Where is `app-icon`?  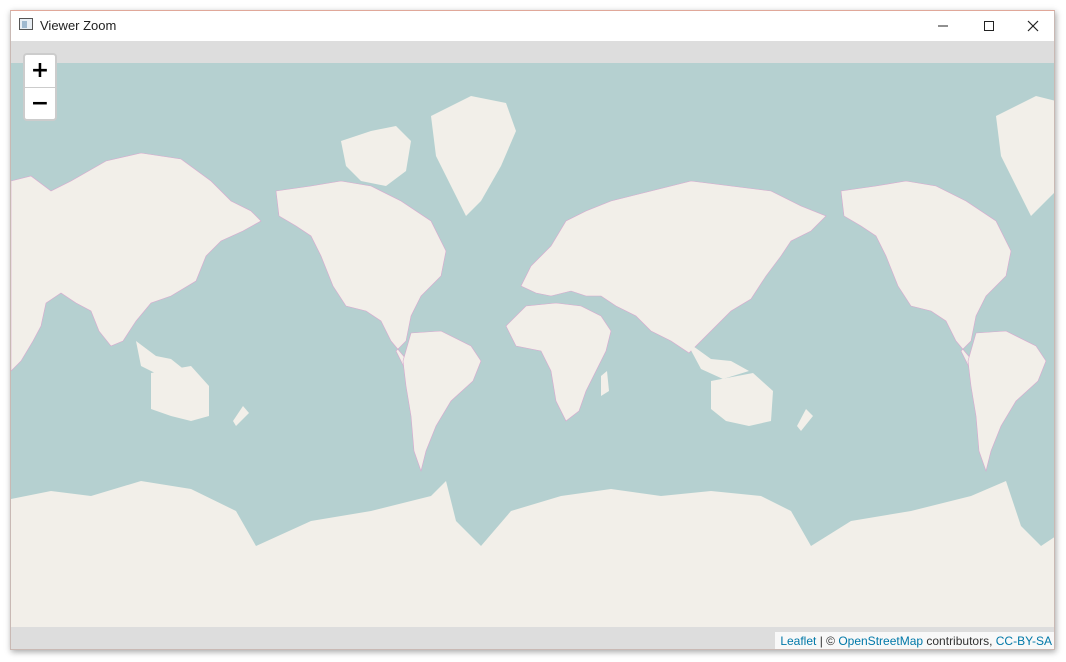
app-icon is located at coordinates (26, 24).